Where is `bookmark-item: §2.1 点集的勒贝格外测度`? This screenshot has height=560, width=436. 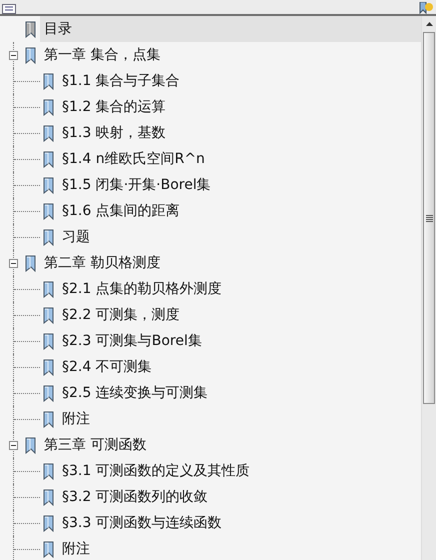
bookmark-item: §2.1 点集的勒贝格外测度 is located at coordinates (239, 289).